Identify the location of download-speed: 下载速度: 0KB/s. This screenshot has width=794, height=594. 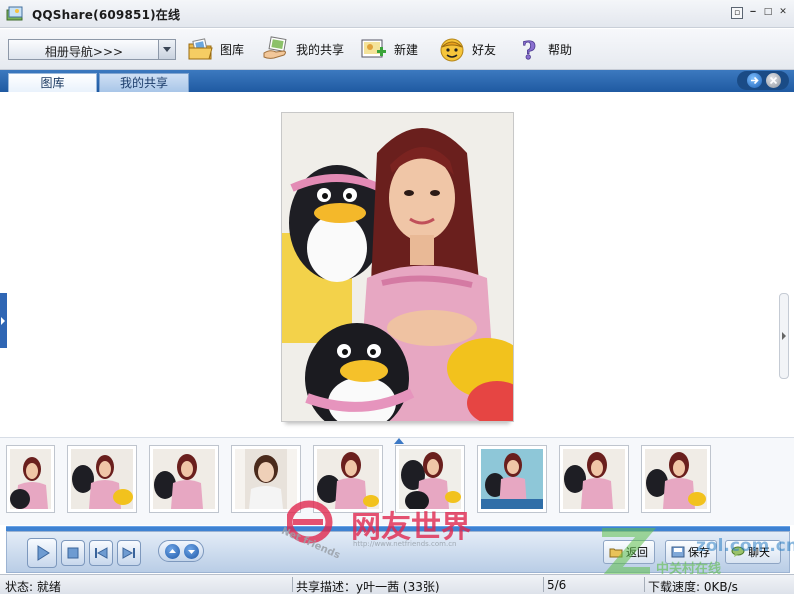
(693, 587).